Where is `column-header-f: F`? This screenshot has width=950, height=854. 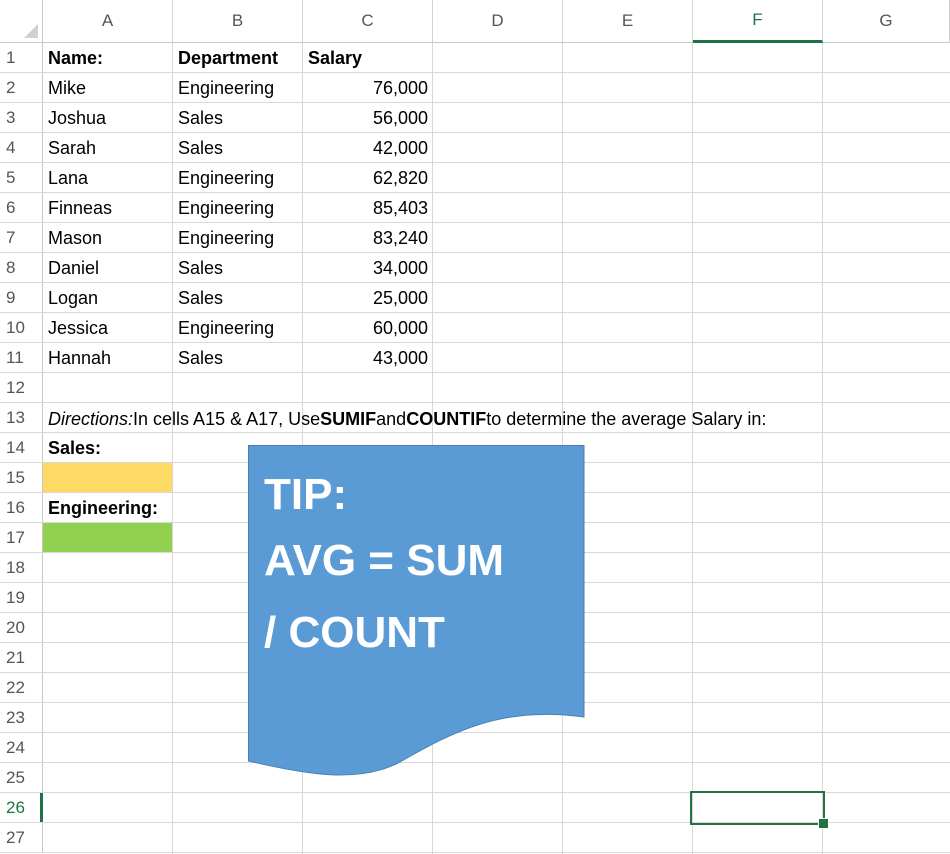 column-header-f: F is located at coordinates (758, 21).